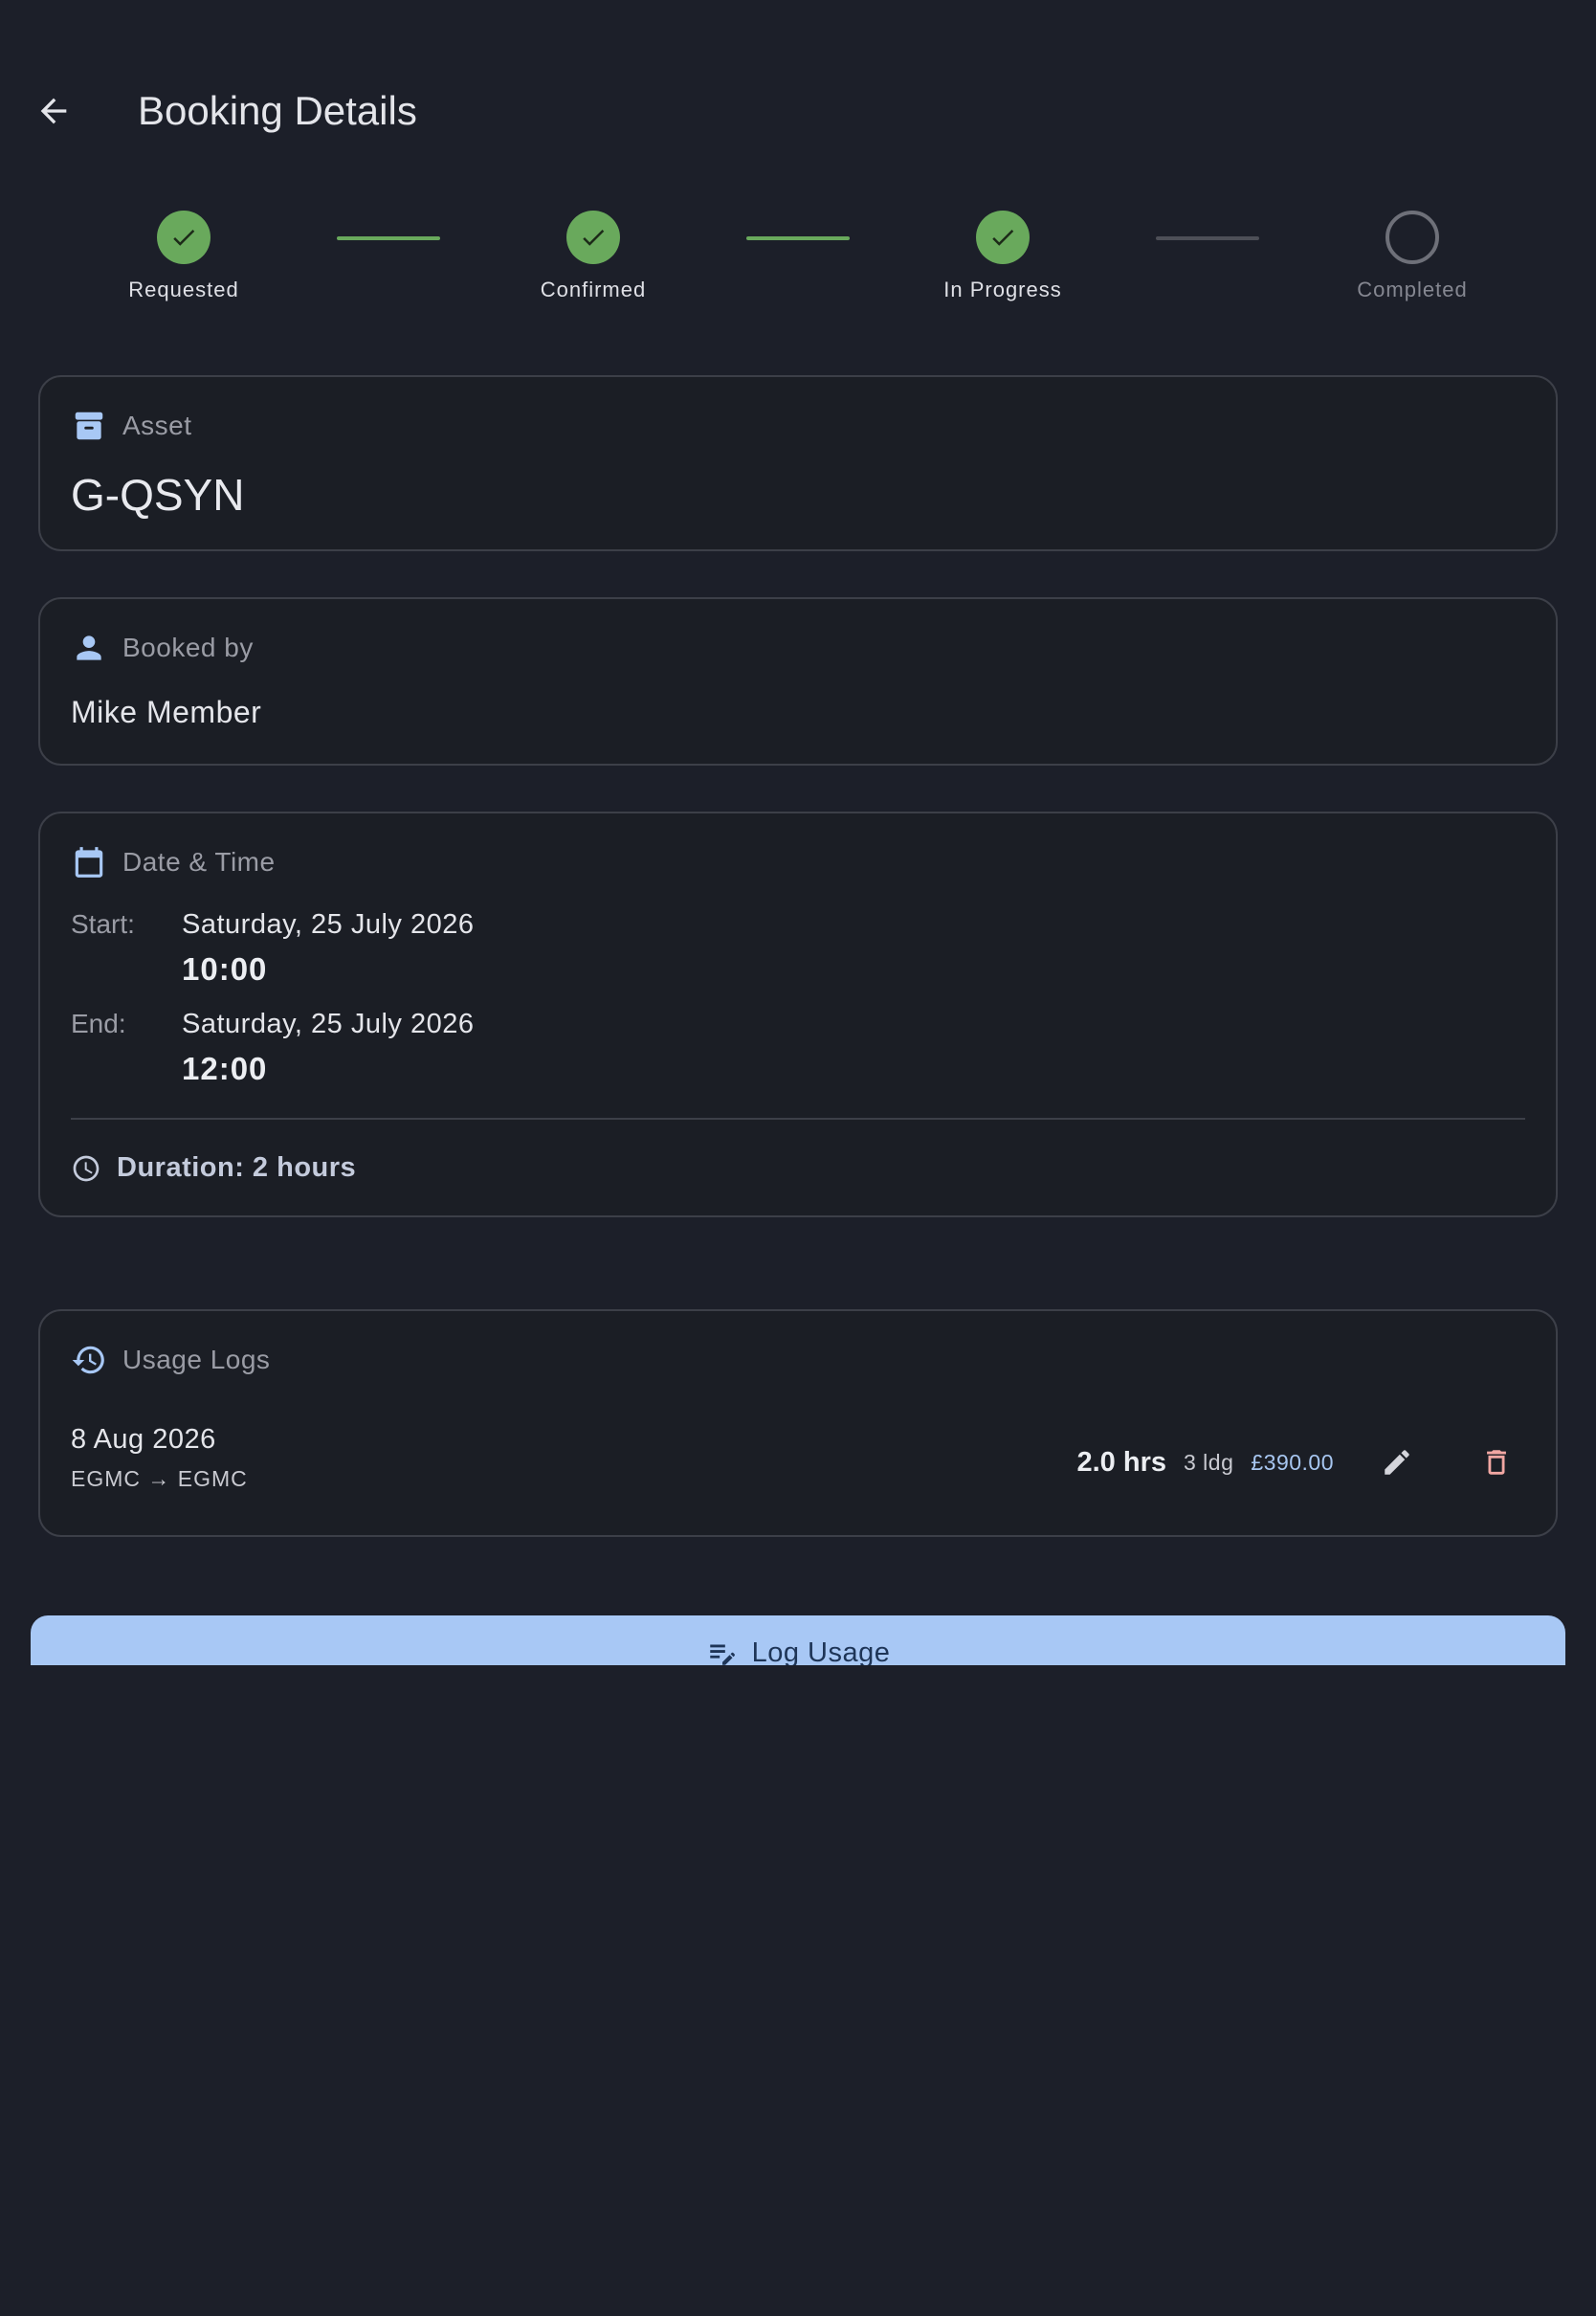 The height and width of the screenshot is (2316, 1596). I want to click on duration-row: Duration: 2 hours, so click(214, 1168).